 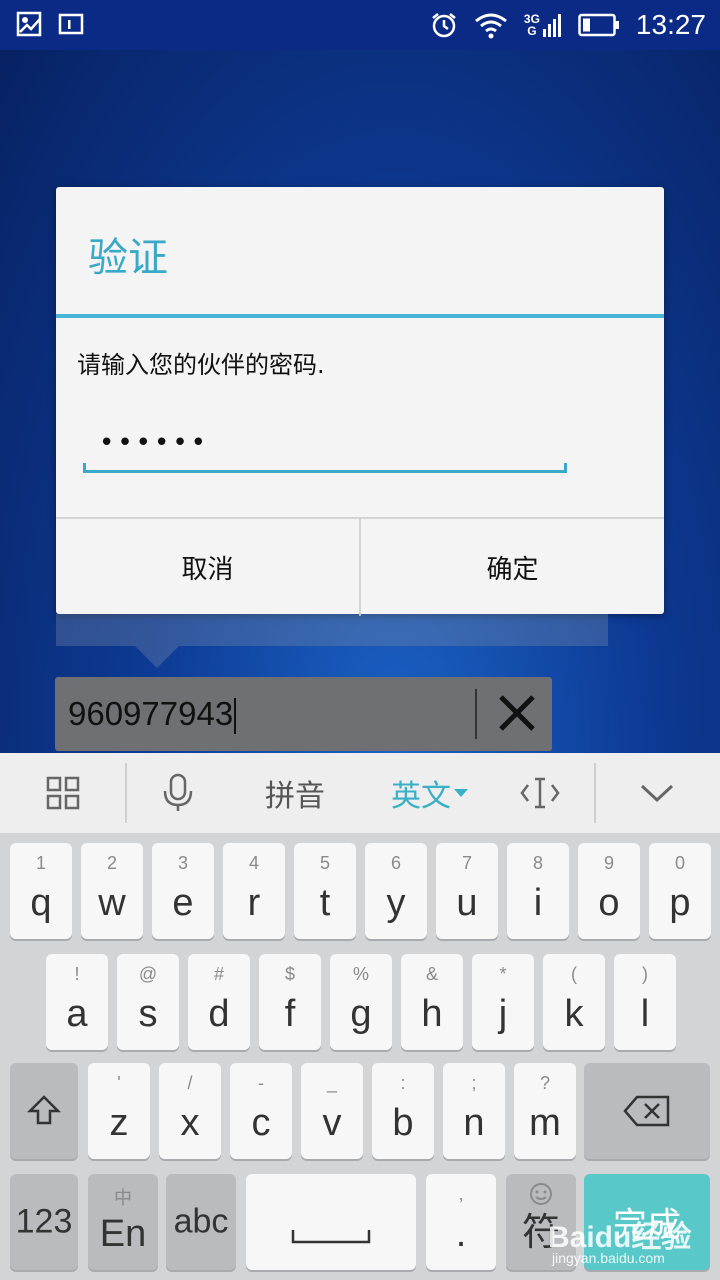 I want to click on cancel-button: 取消, so click(x=207, y=567).